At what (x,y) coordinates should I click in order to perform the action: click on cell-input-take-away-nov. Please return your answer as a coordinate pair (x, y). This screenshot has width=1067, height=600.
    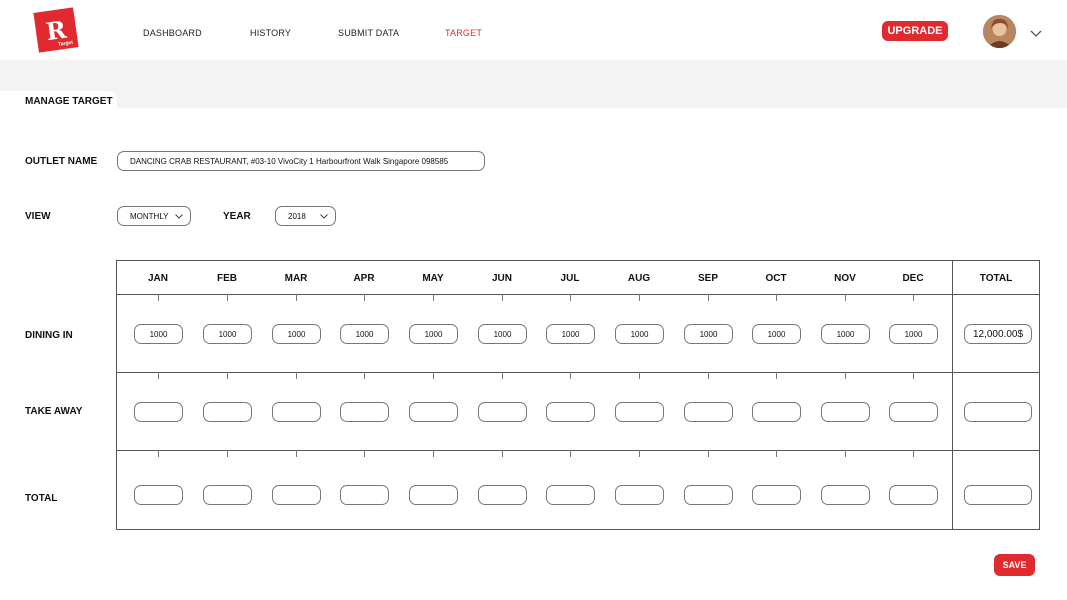
    Looking at the image, I should click on (845, 412).